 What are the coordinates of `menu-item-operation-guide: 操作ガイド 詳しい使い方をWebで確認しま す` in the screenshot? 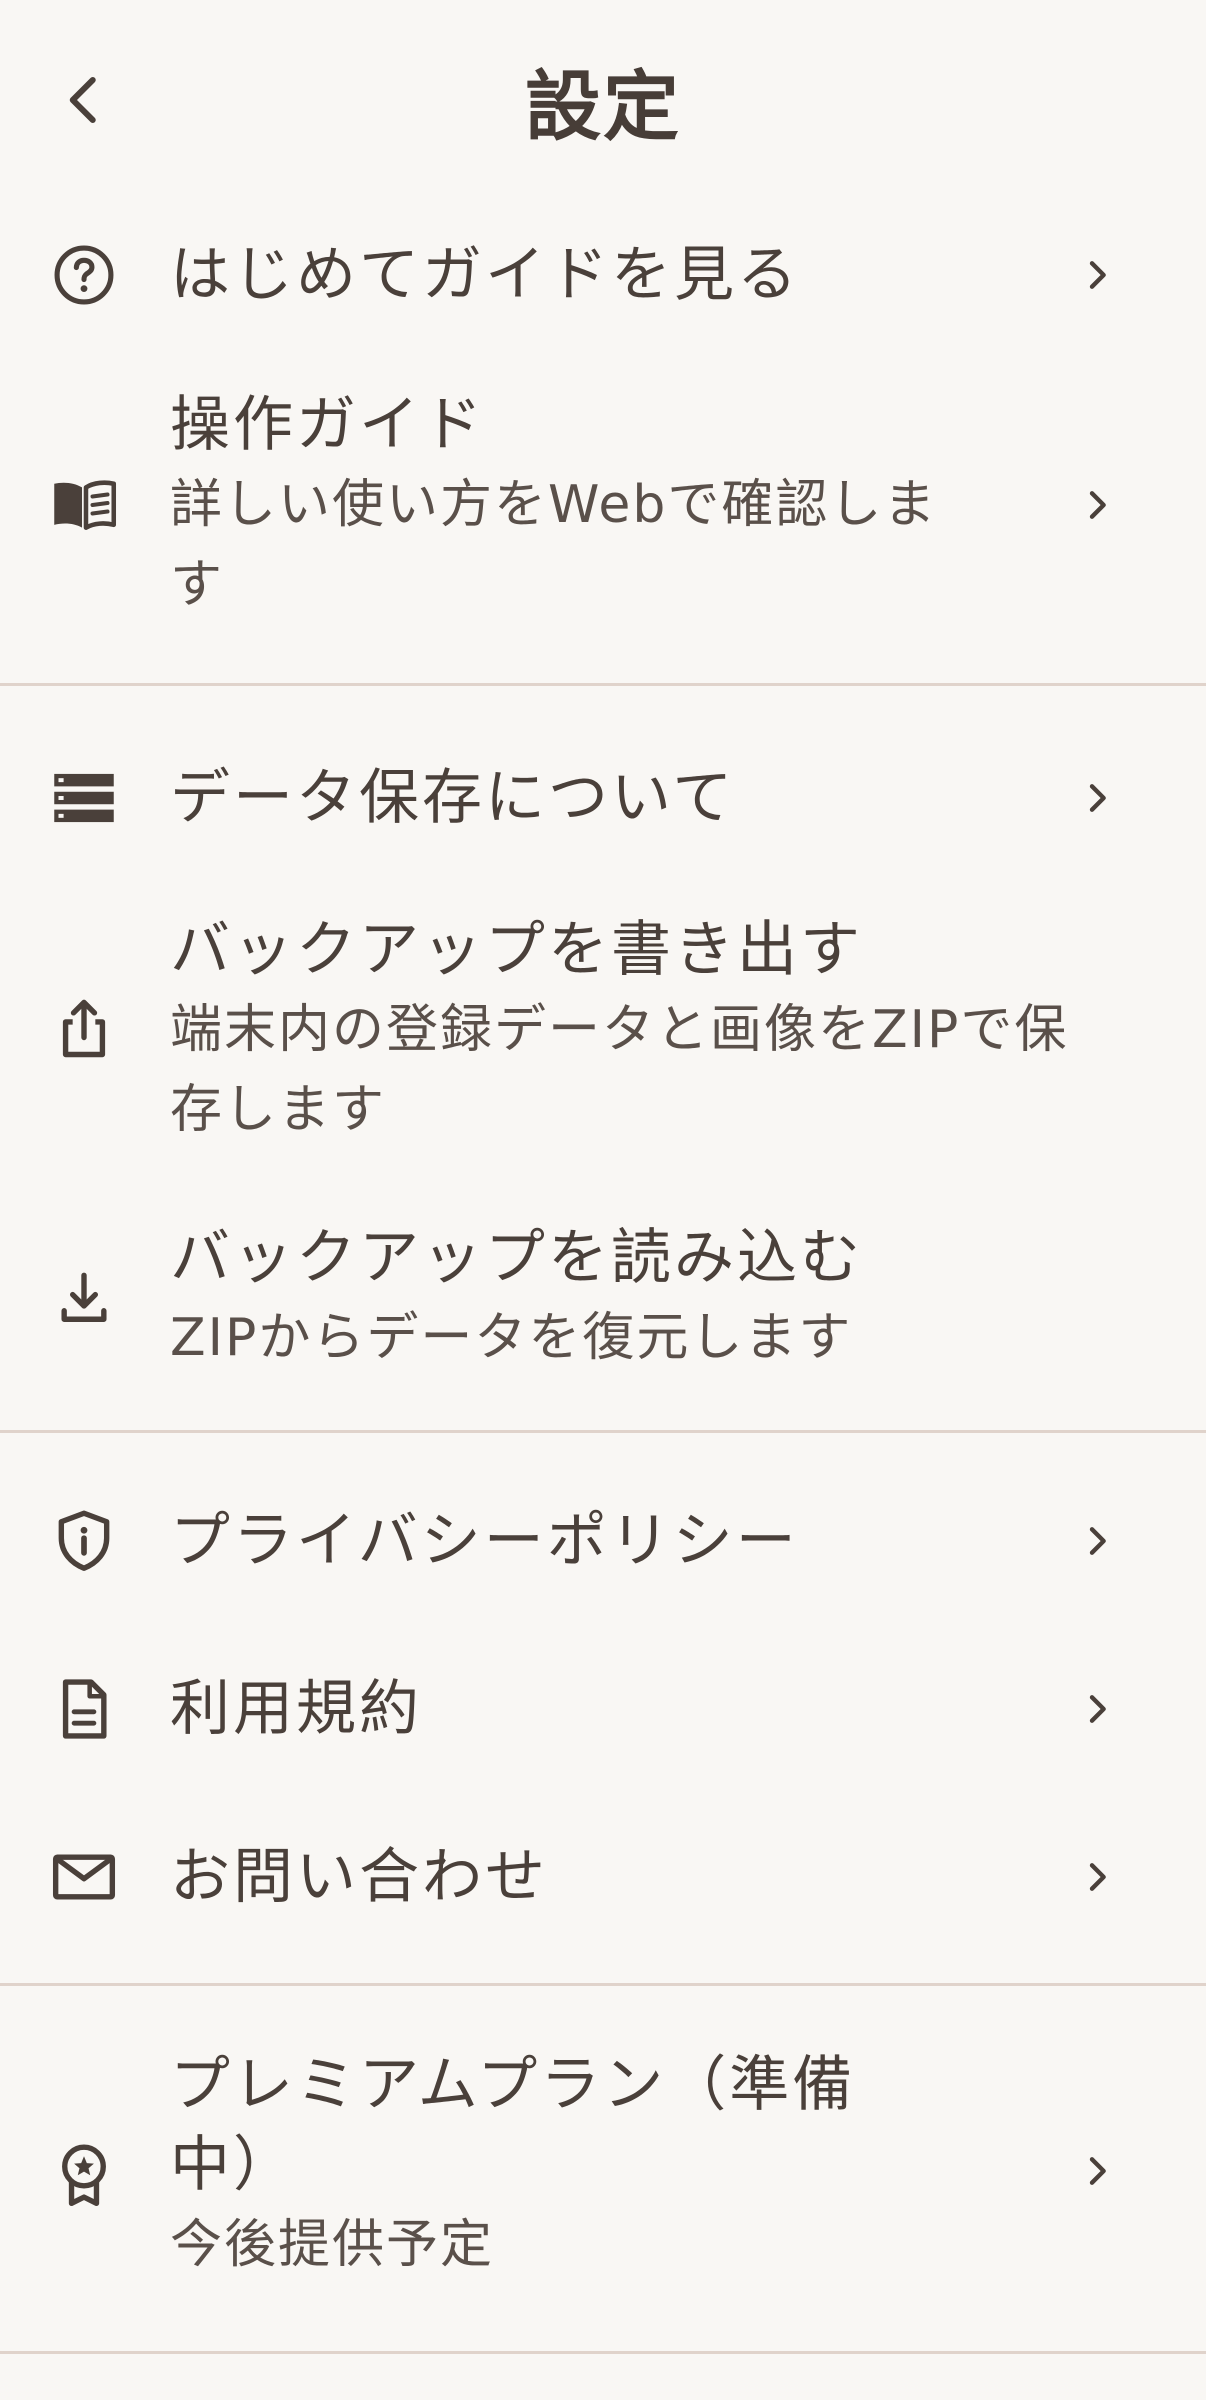 It's located at (603, 505).